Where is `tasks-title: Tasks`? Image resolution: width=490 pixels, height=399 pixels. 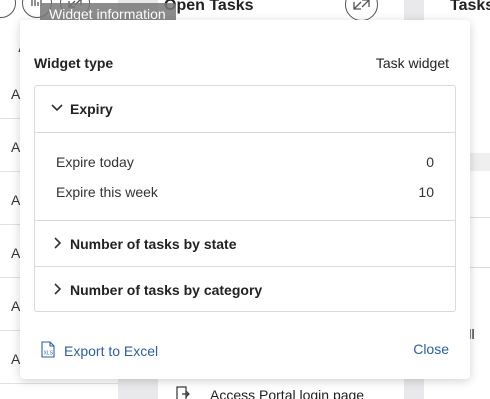 tasks-title: Tasks is located at coordinates (470, 7).